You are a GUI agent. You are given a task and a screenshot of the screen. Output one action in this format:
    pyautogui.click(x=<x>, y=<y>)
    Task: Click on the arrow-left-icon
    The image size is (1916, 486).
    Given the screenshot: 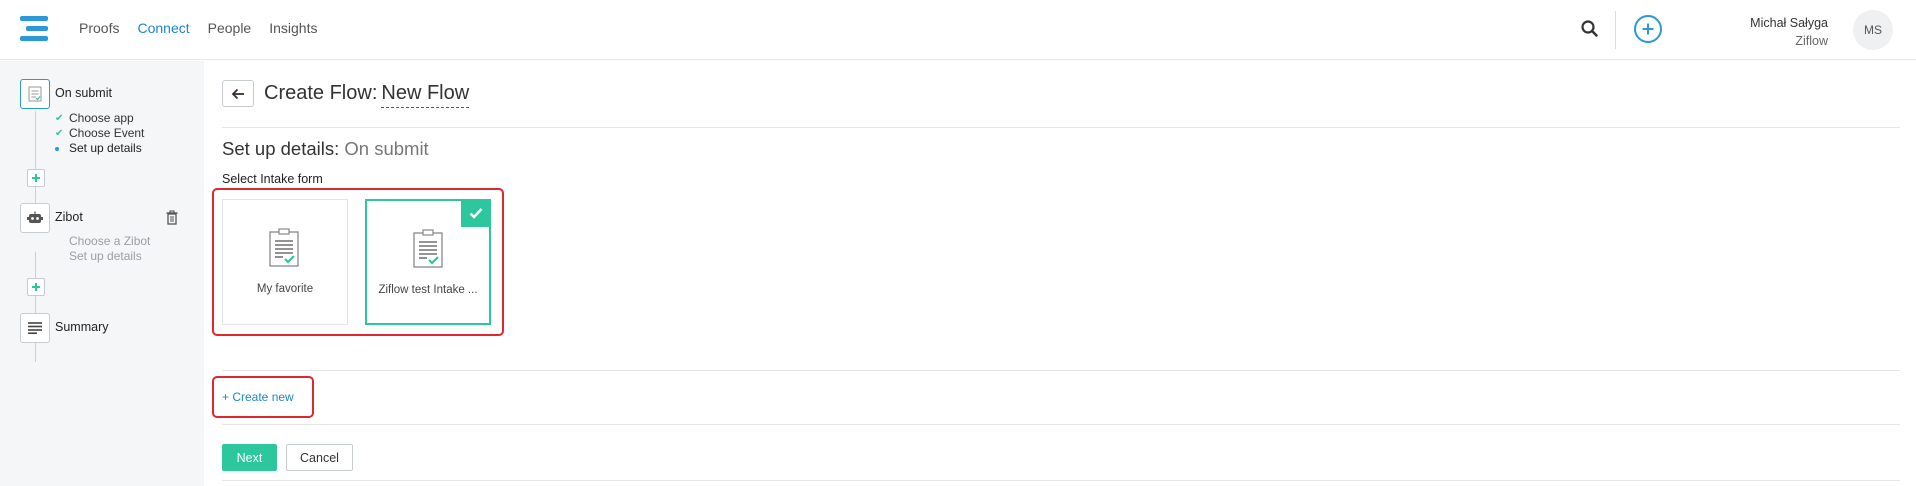 What is the action you would take?
    pyautogui.click(x=237, y=93)
    